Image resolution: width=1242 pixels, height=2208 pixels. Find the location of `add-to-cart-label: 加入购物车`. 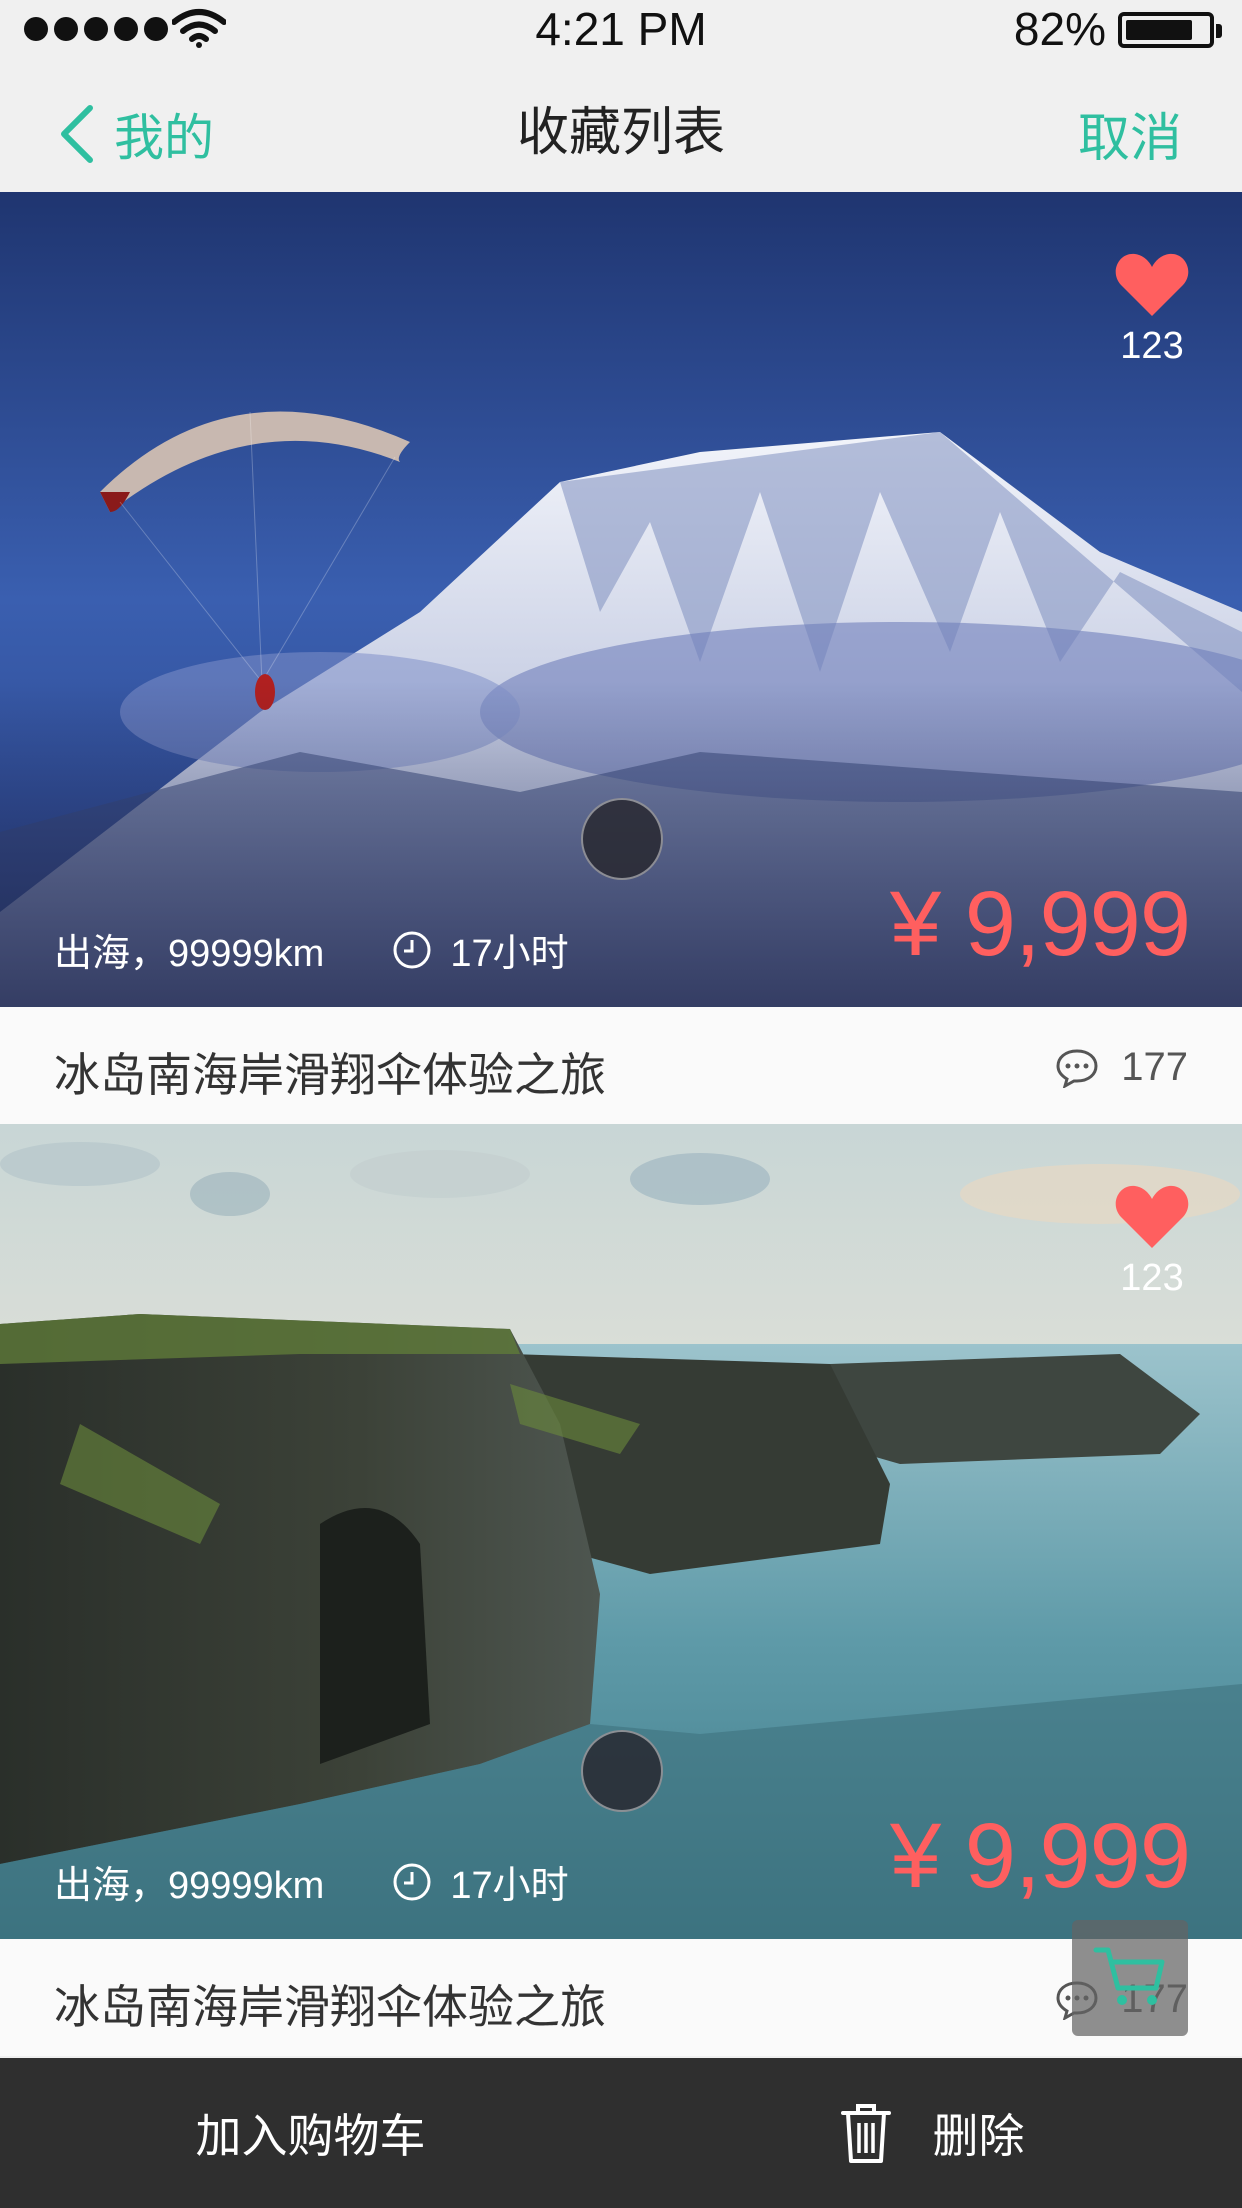

add-to-cart-label: 加入购物车 is located at coordinates (310, 2136).